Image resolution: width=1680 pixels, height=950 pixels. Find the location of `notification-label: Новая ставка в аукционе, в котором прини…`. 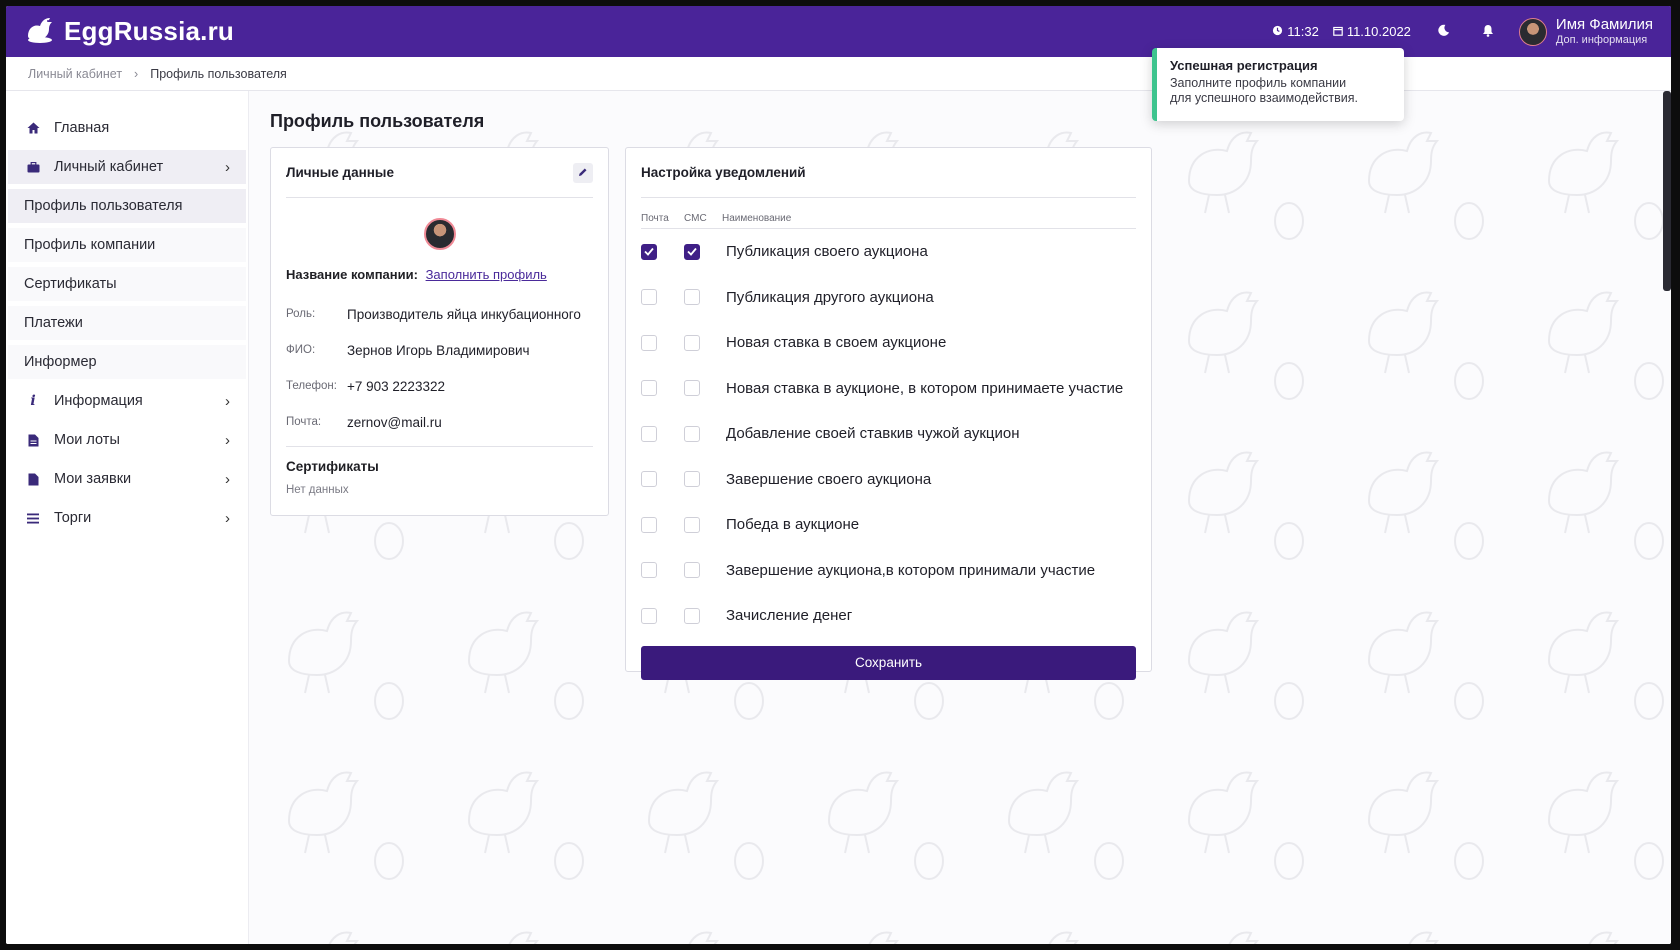

notification-label: Новая ставка в аукционе, в котором прини… is located at coordinates (925, 388).